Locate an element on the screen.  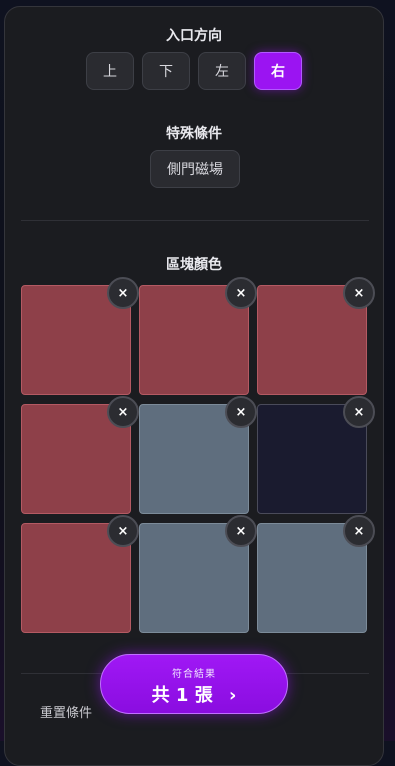
direction-left-button: 左 is located at coordinates (222, 71).